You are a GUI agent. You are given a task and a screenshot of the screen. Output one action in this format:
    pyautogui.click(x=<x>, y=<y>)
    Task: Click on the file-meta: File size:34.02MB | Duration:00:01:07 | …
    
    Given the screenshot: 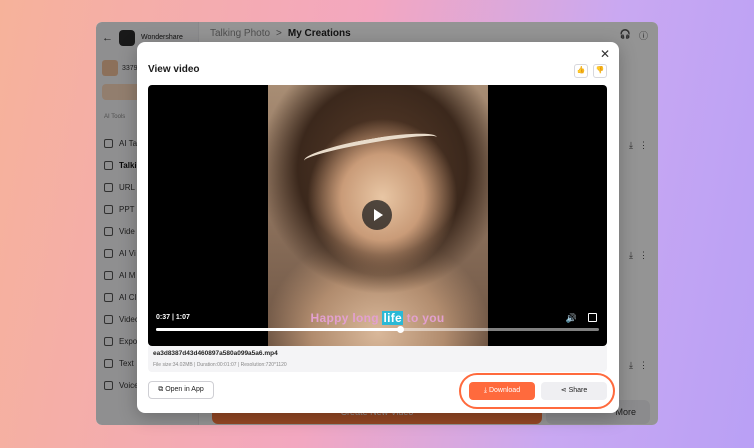 What is the action you would take?
    pyautogui.click(x=220, y=365)
    